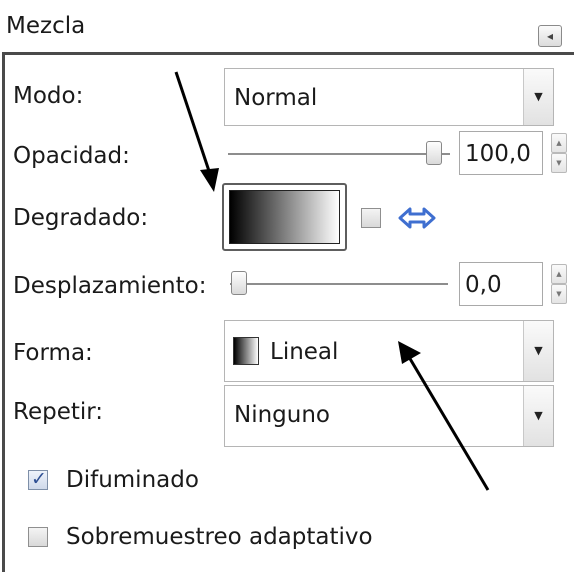  I want to click on annotation-arrow-gradient, so click(193, 123).